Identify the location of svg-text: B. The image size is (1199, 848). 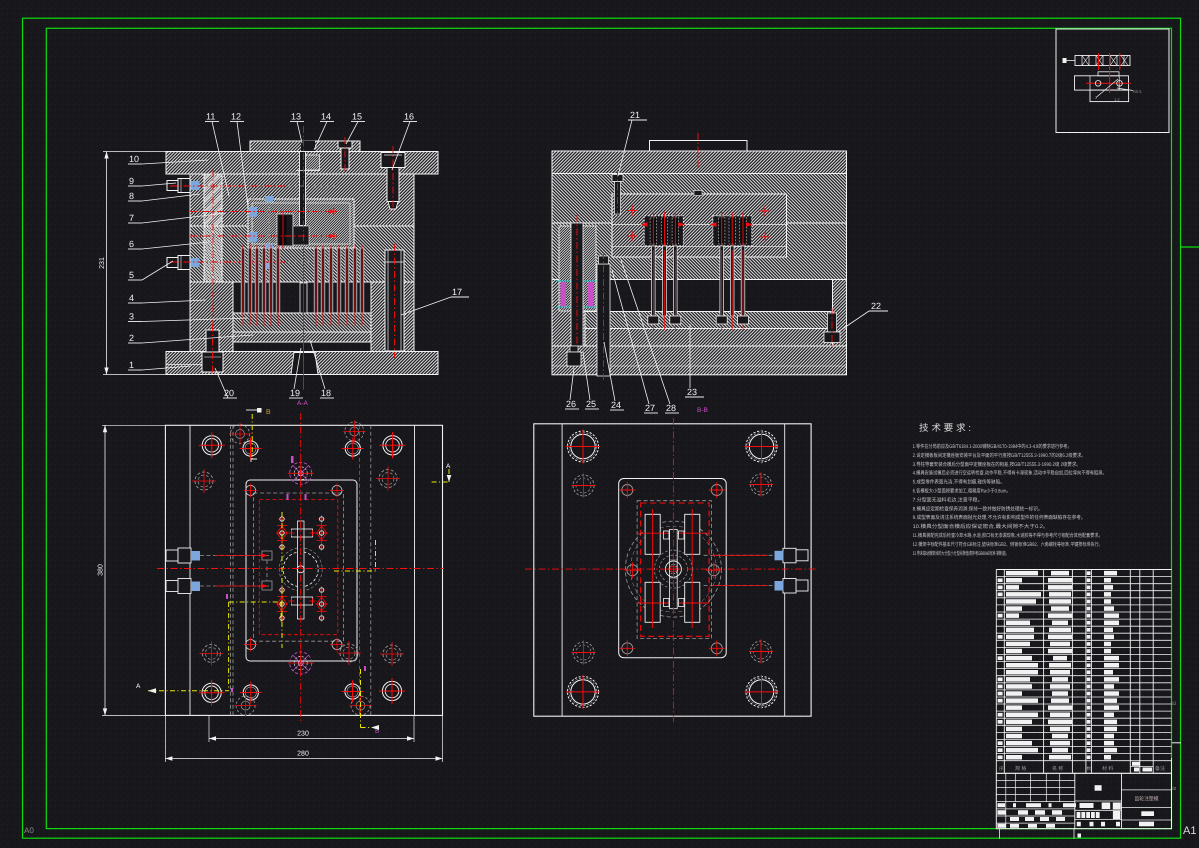
(268, 412).